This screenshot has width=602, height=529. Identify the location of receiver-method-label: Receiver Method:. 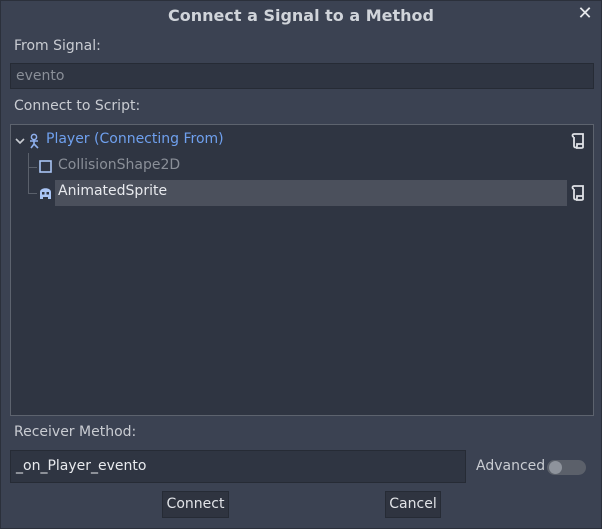
(75, 432).